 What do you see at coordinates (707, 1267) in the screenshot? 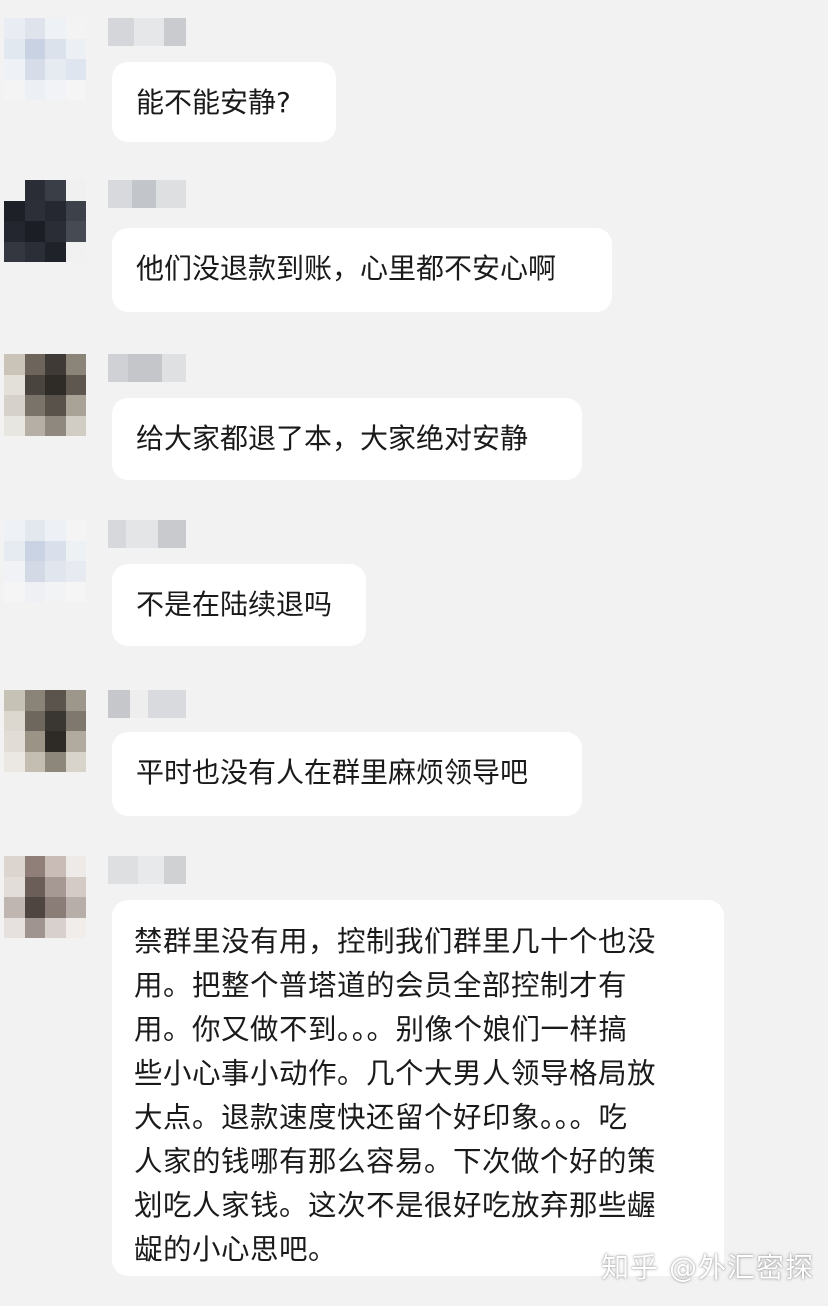
I see `watermark: 知乎 @外汇密探` at bounding box center [707, 1267].